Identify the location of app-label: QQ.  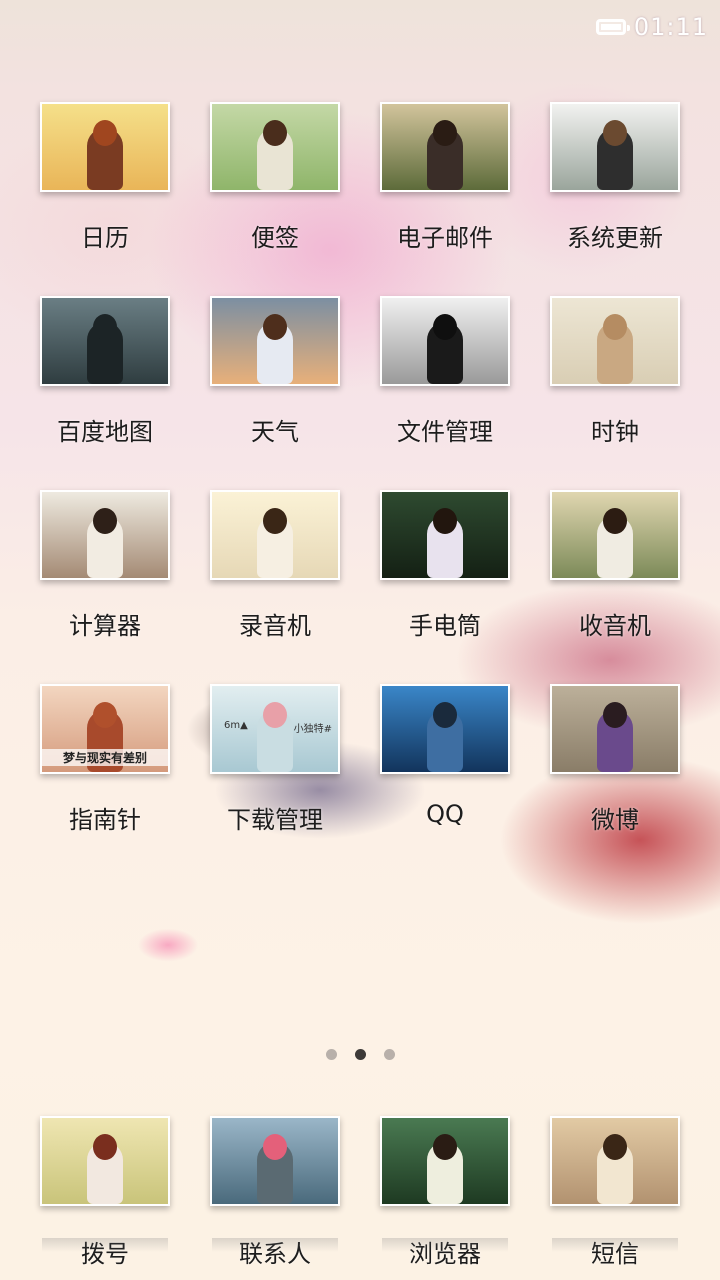
(445, 814).